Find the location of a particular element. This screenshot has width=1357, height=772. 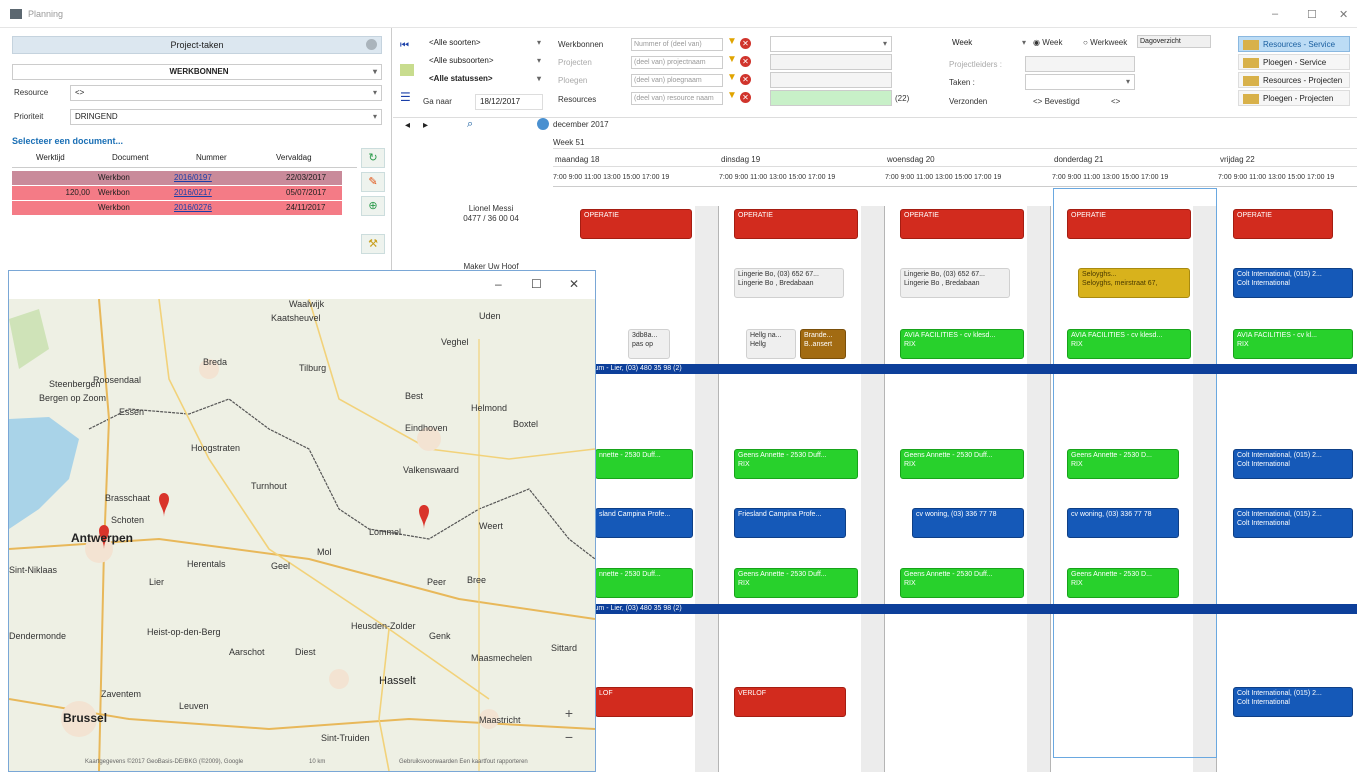

radio-week: ◉ Week is located at coordinates (1048, 42).